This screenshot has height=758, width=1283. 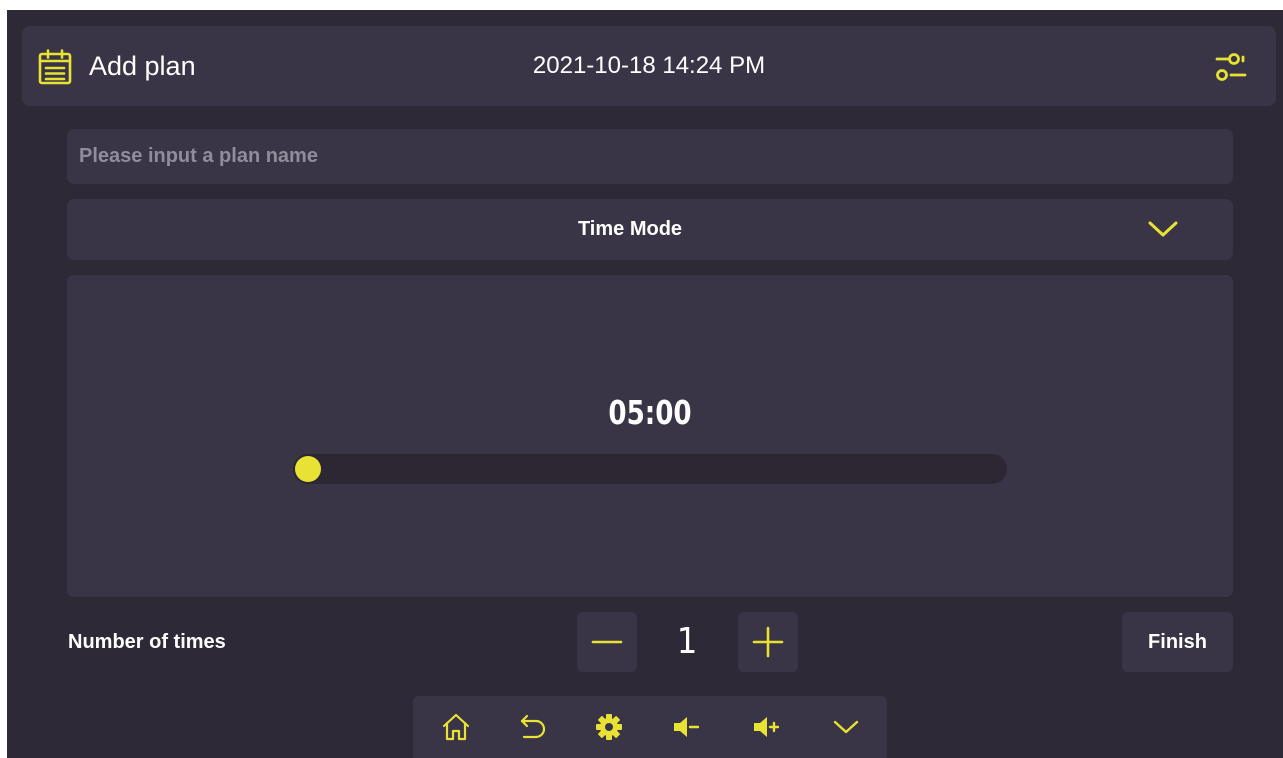 What do you see at coordinates (650, 469) in the screenshot?
I see `time-slider-track` at bounding box center [650, 469].